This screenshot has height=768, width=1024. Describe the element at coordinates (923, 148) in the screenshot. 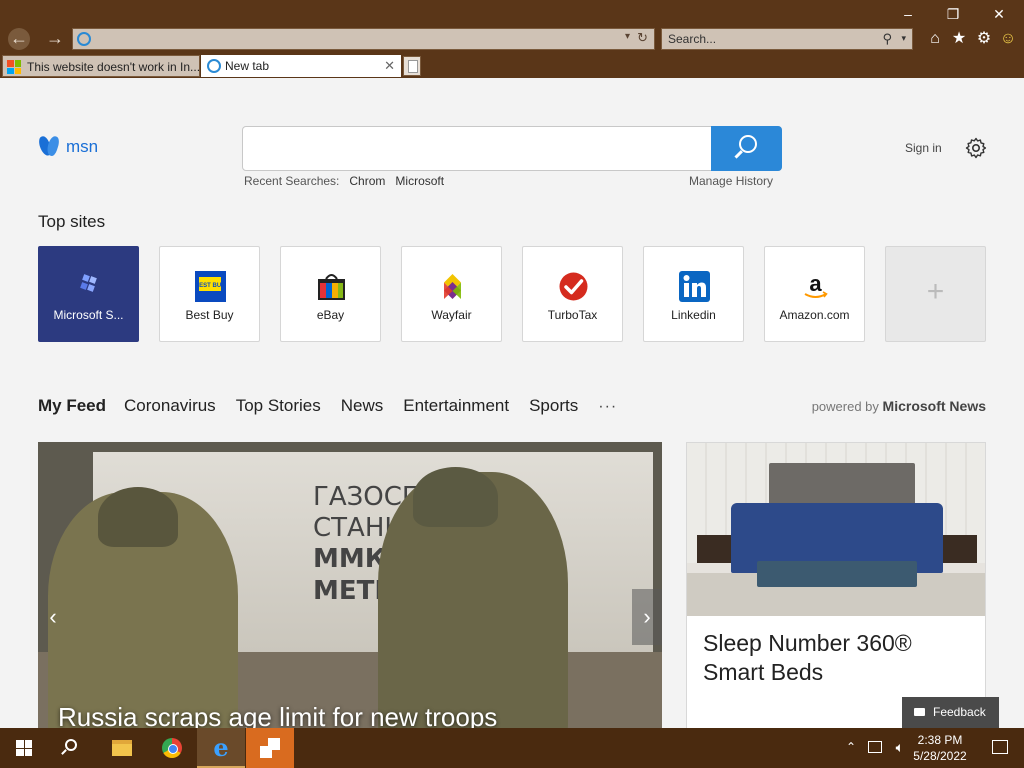

I see `sign-in-link: Sign in` at that location.